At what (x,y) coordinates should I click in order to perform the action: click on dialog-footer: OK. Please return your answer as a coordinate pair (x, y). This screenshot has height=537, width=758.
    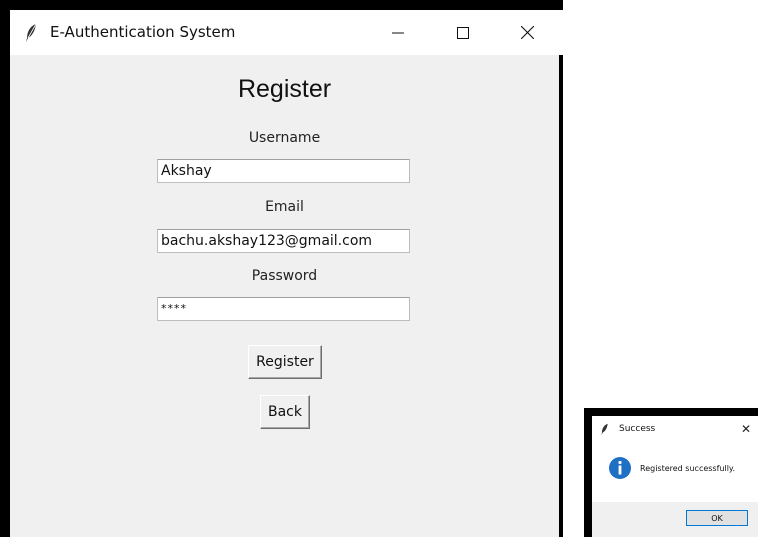
    Looking at the image, I should click on (675, 519).